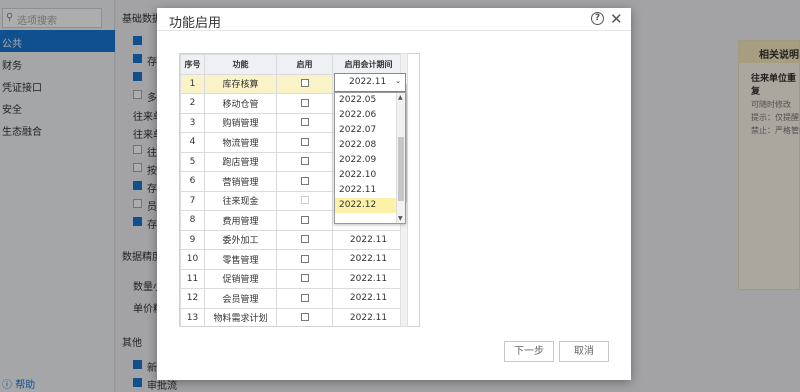 The height and width of the screenshot is (392, 800). Describe the element at coordinates (529, 351) in the screenshot. I see `next-step-button: 下一步` at that location.